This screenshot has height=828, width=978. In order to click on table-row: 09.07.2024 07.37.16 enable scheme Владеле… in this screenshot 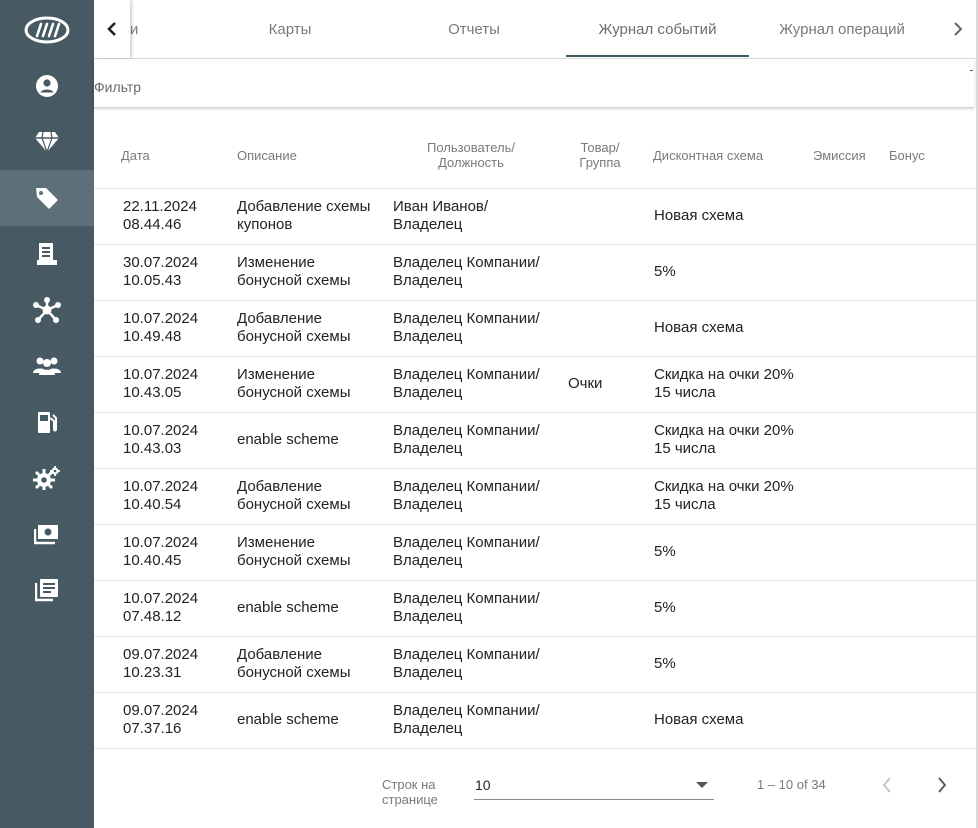, I will do `click(535, 721)`.